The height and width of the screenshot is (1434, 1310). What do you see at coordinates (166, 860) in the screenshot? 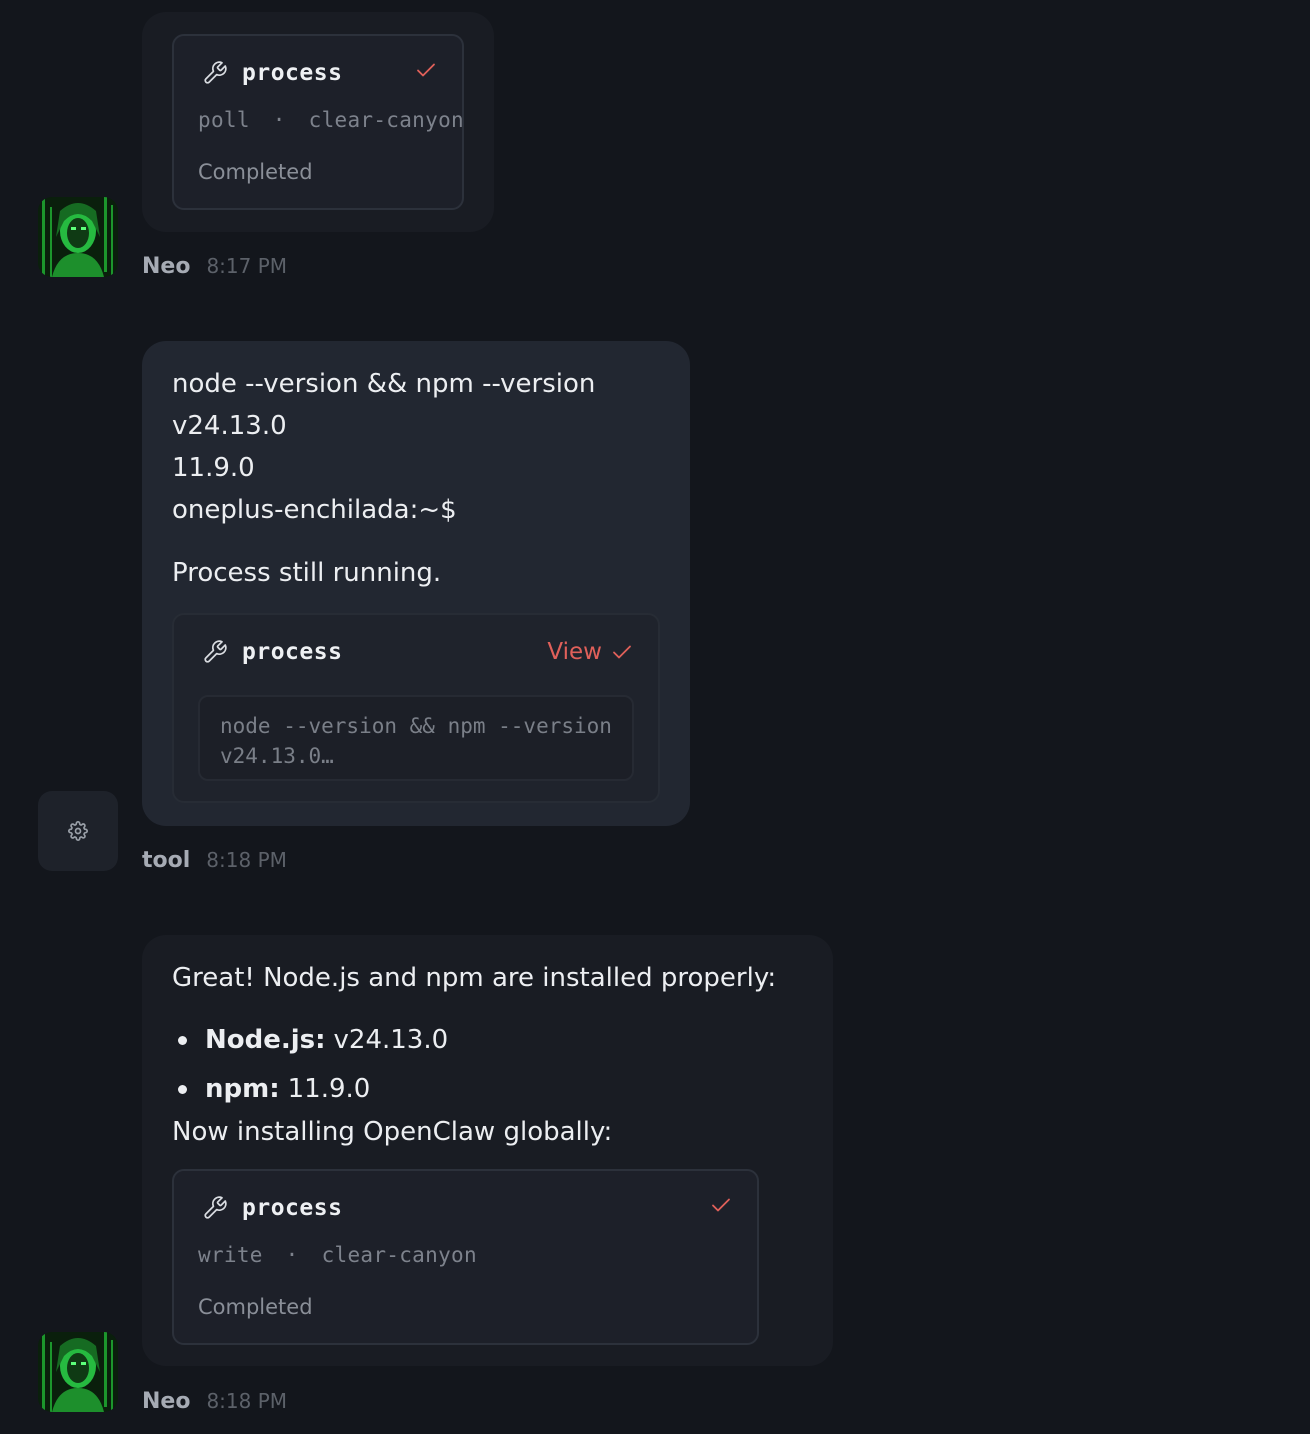
I see `sender-name: tool` at bounding box center [166, 860].